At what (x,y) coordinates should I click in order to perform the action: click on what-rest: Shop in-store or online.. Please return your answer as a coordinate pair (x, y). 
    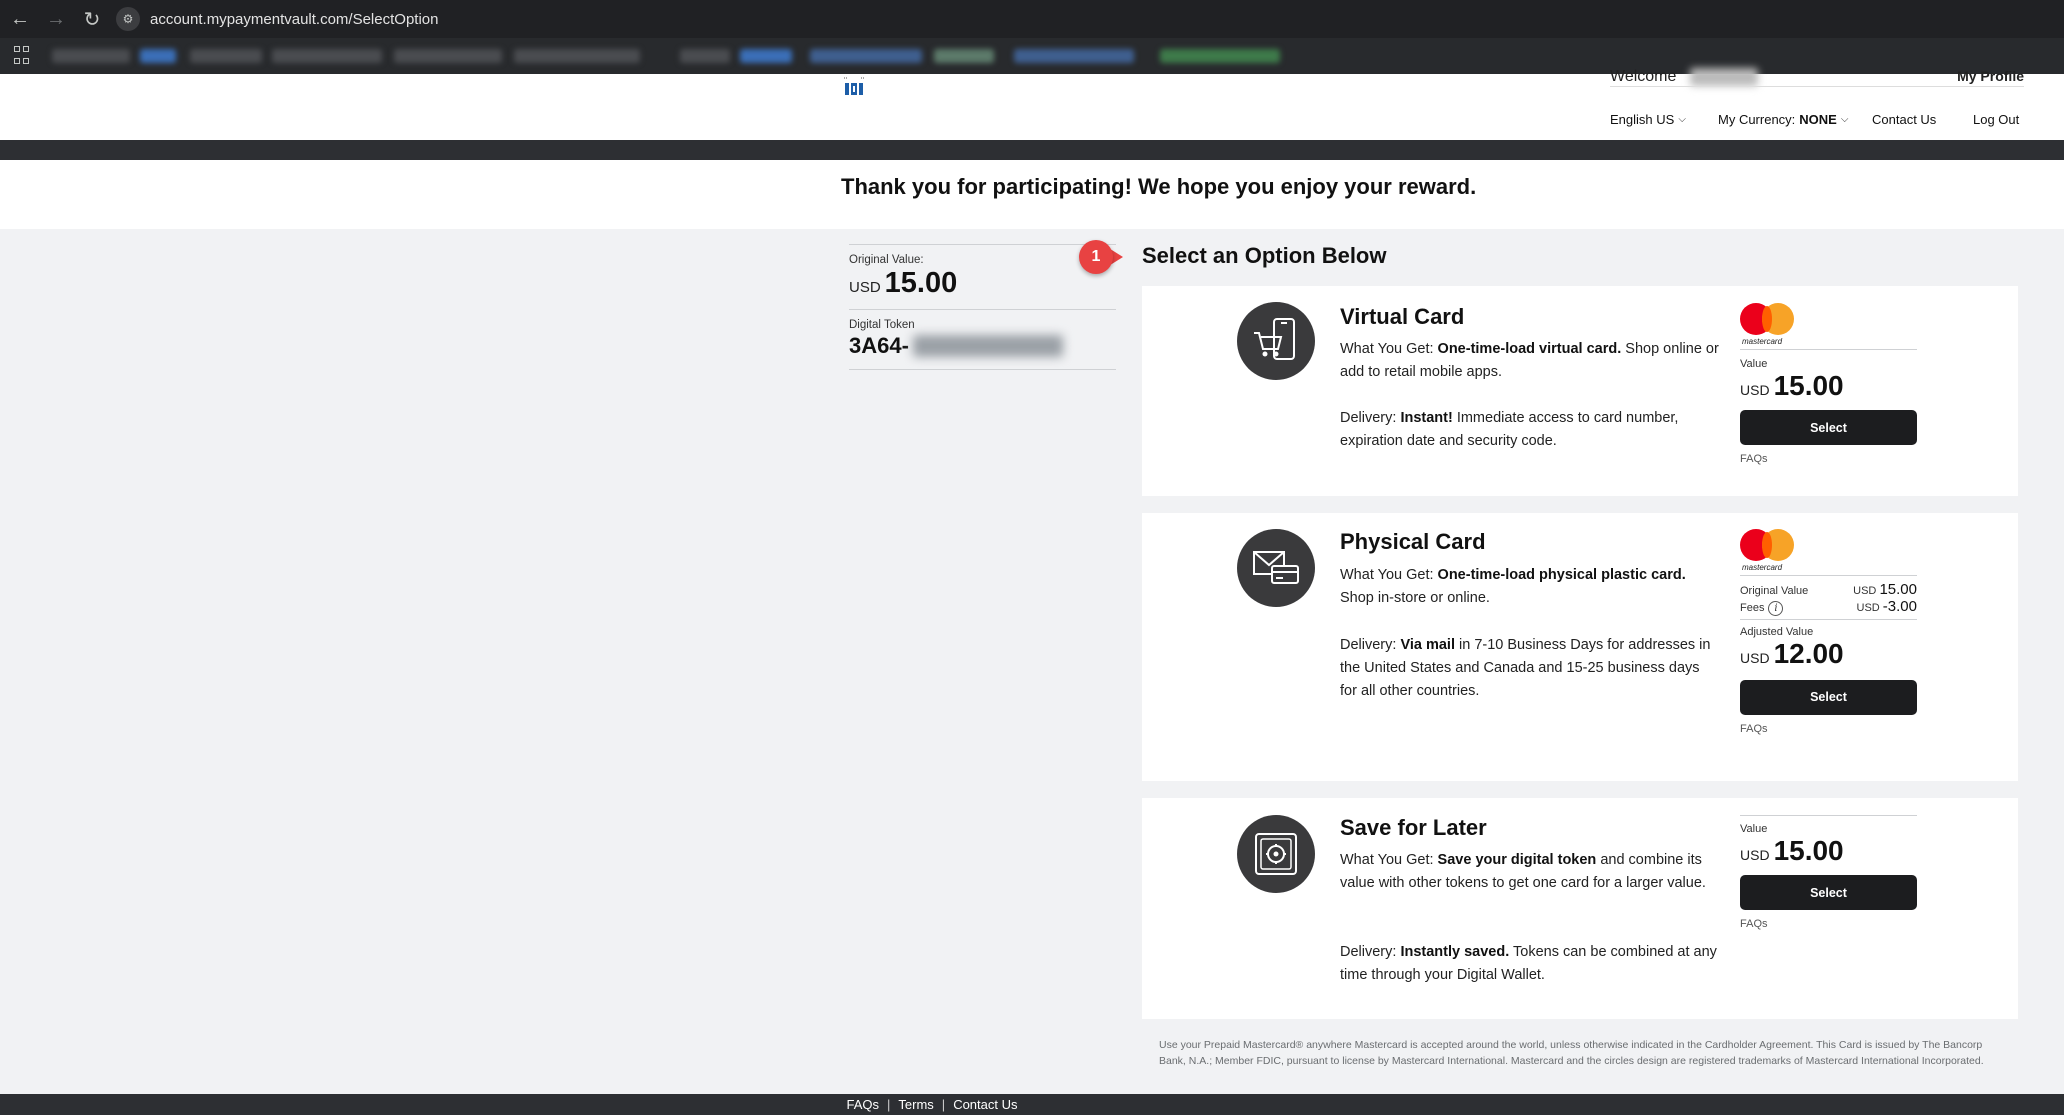
    Looking at the image, I should click on (1415, 598).